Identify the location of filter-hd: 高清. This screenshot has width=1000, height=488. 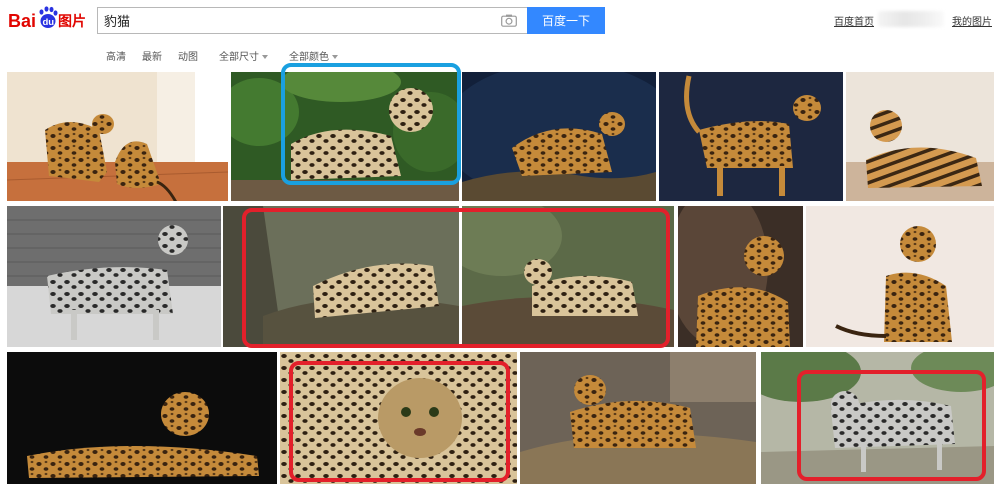
(116, 55).